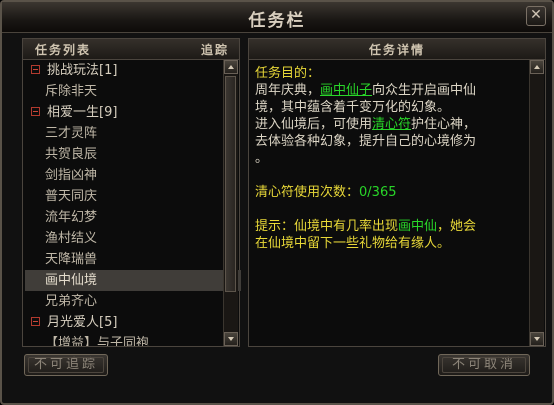  What do you see at coordinates (82, 112) in the screenshot?
I see `task-item-label: 相爱一生[9]` at bounding box center [82, 112].